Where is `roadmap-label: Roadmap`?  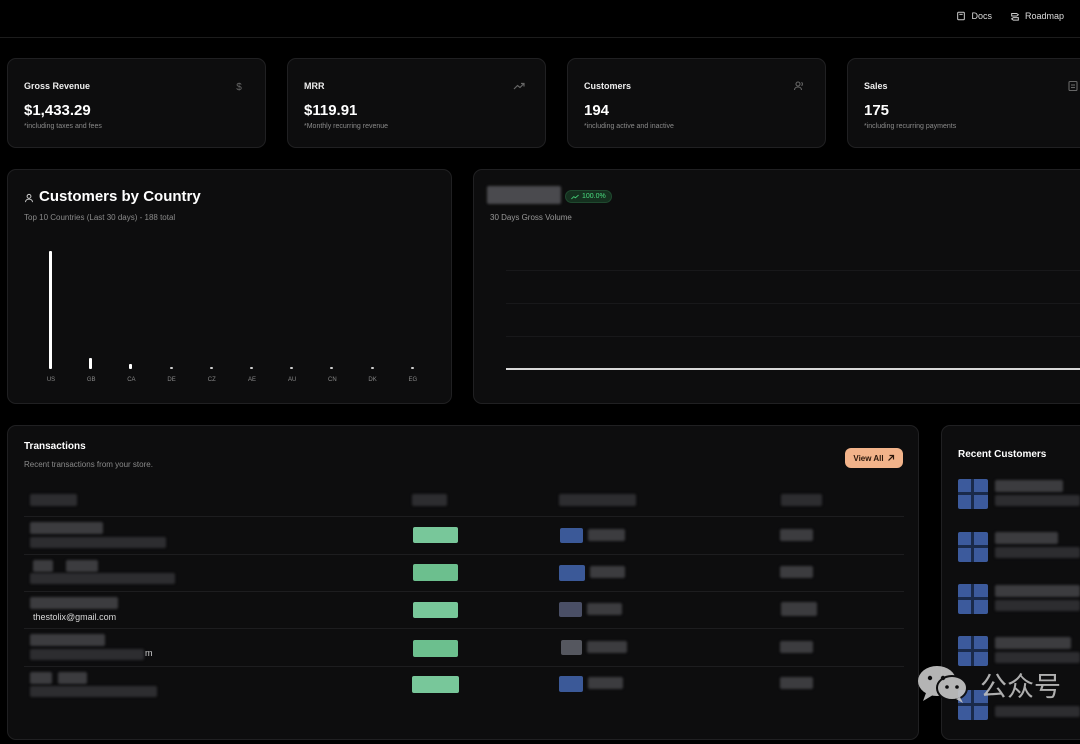 roadmap-label: Roadmap is located at coordinates (1044, 16).